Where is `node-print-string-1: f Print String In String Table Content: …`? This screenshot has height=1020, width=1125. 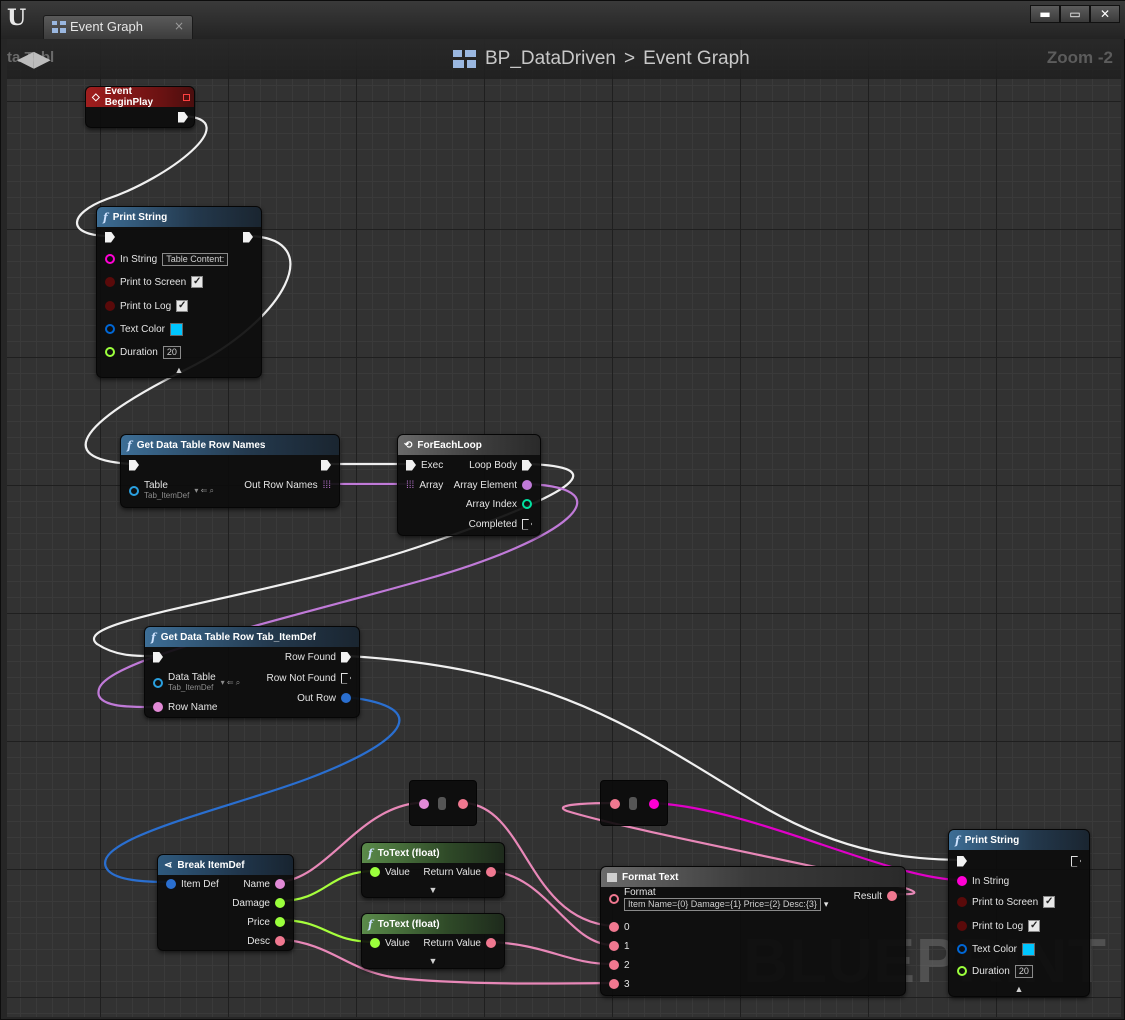
node-print-string-1: f Print String In String Table Content: … is located at coordinates (179, 292).